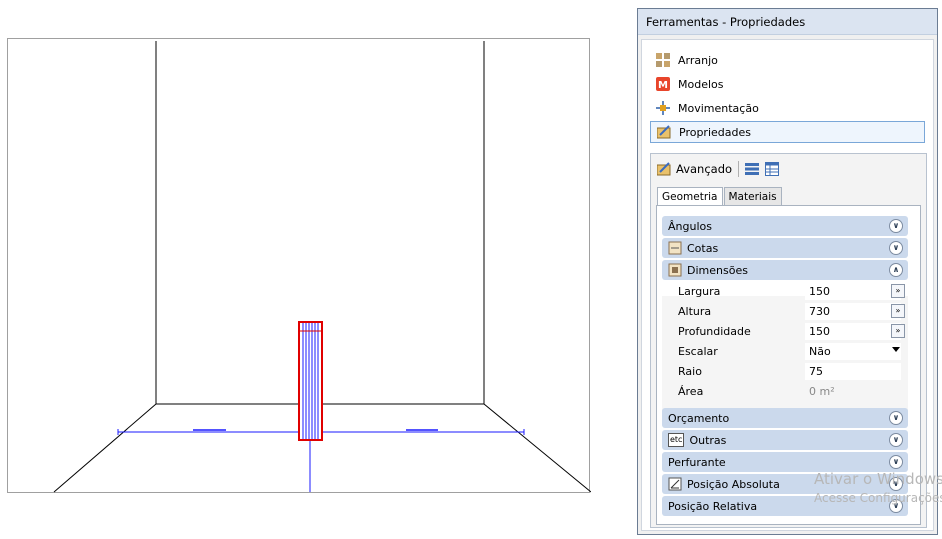  I want to click on models-icon: M, so click(663, 84).